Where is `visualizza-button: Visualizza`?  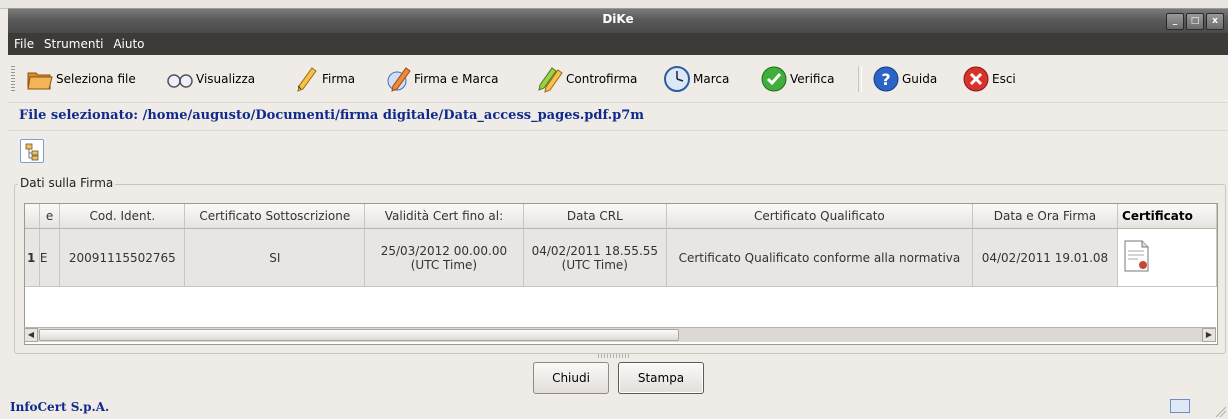
visualizza-button: Visualizza is located at coordinates (210, 79).